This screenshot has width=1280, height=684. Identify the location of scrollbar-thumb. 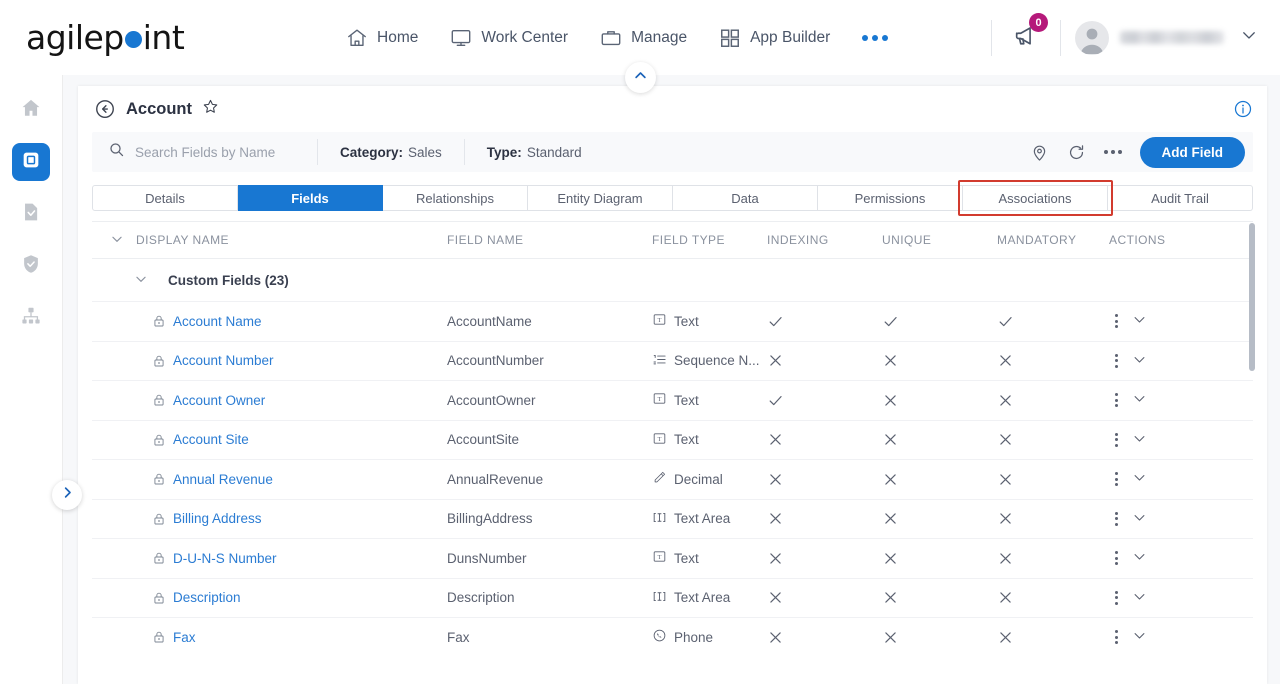
(1252, 297).